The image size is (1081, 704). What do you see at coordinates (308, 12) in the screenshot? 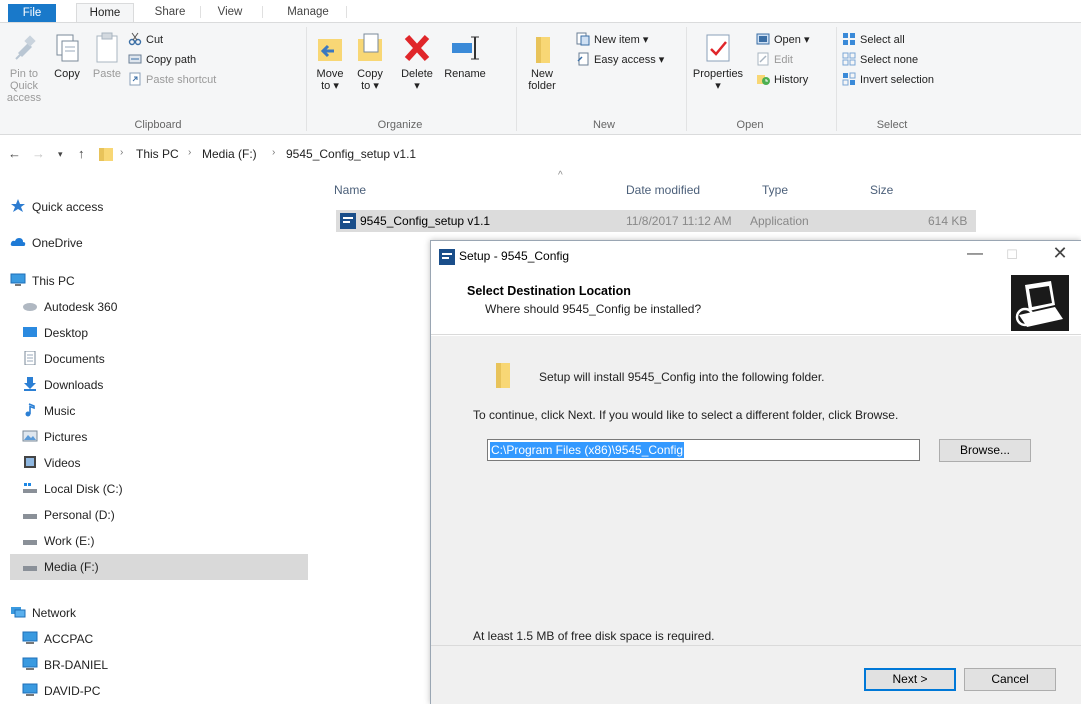
I see `tab-manage: Manage` at bounding box center [308, 12].